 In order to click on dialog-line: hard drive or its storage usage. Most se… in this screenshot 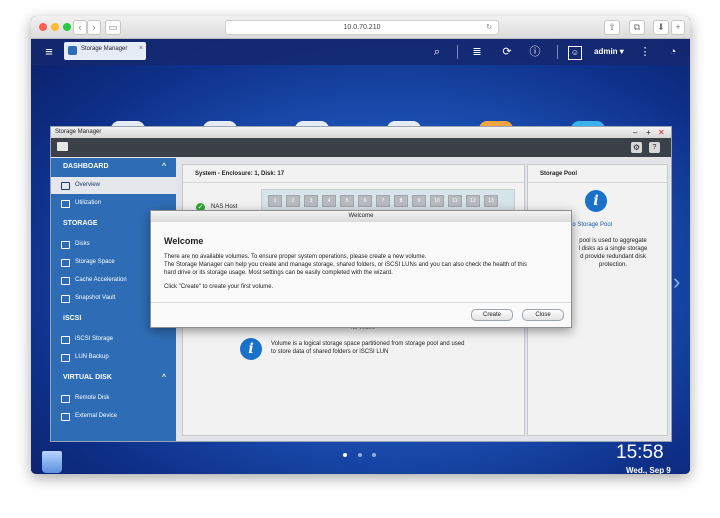, I will do `click(278, 273)`.